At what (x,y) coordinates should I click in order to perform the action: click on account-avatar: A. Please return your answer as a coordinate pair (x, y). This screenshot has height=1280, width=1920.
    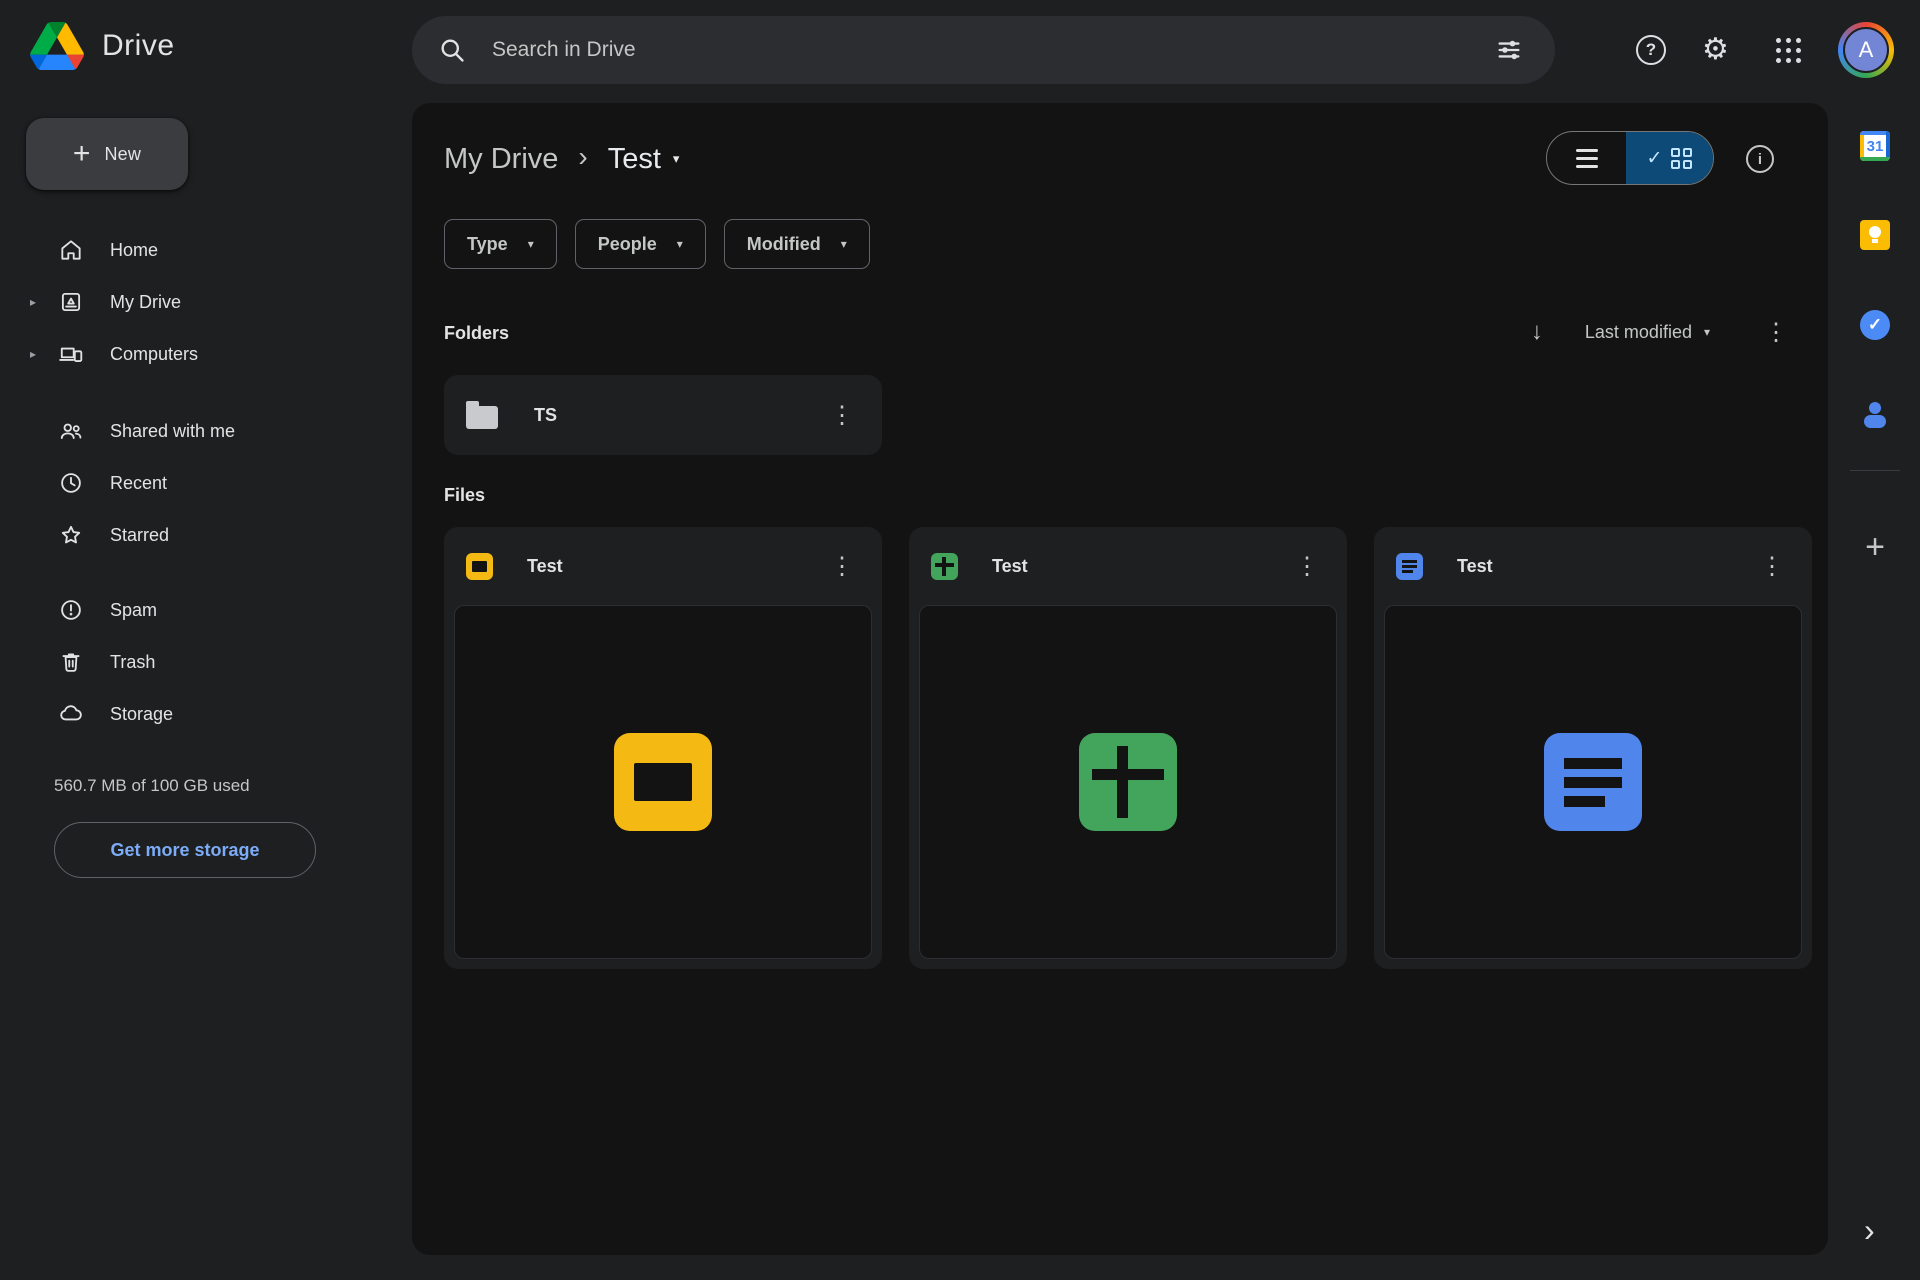
    Looking at the image, I should click on (1866, 50).